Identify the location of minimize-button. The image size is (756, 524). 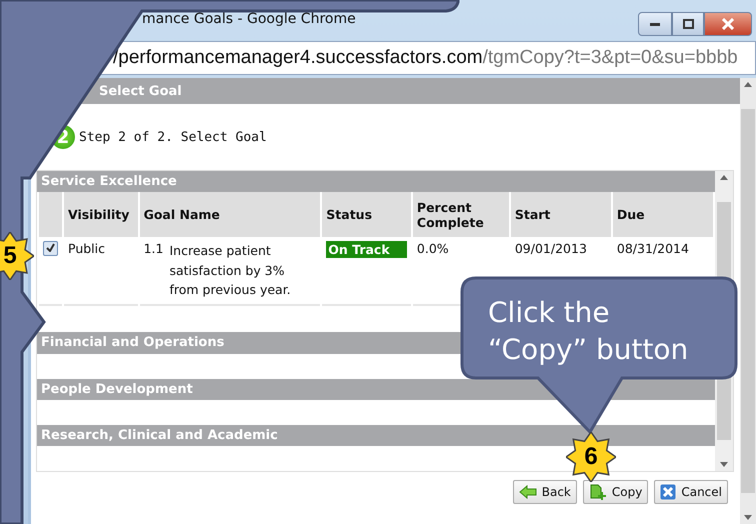
(655, 24).